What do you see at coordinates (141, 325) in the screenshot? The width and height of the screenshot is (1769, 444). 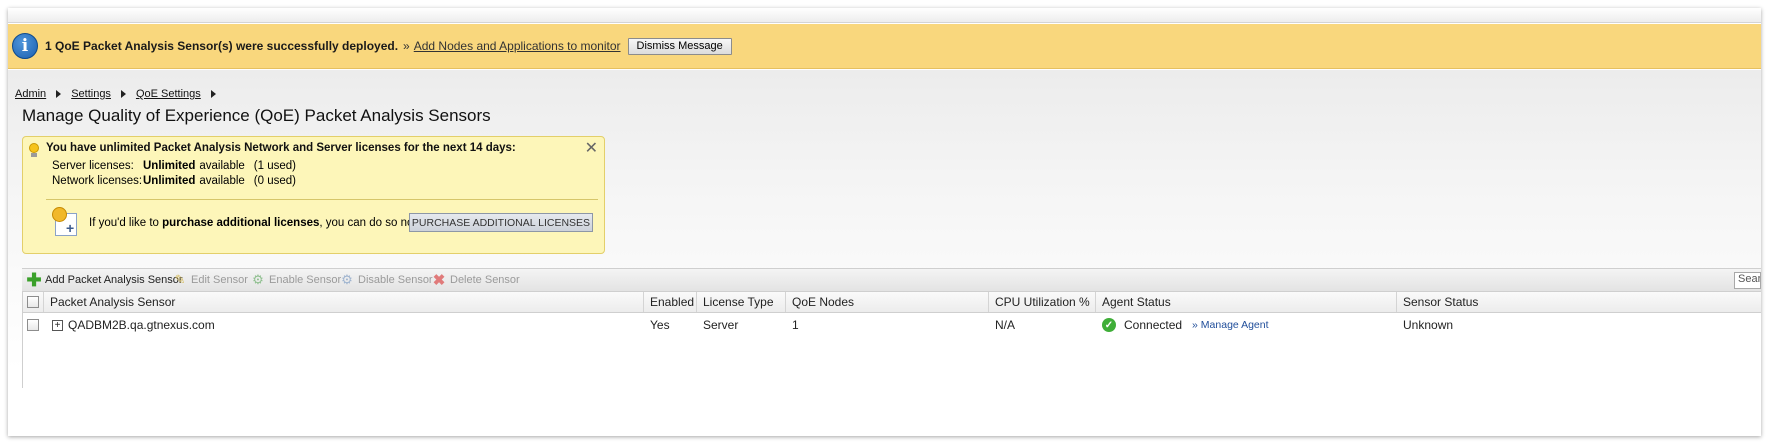 I see `sensor-name: QADBM2B.qa.gtnexus.com` at bounding box center [141, 325].